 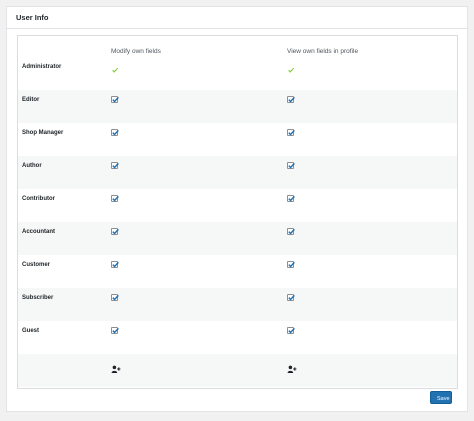 I want to click on table-row: Editor, so click(x=237, y=106).